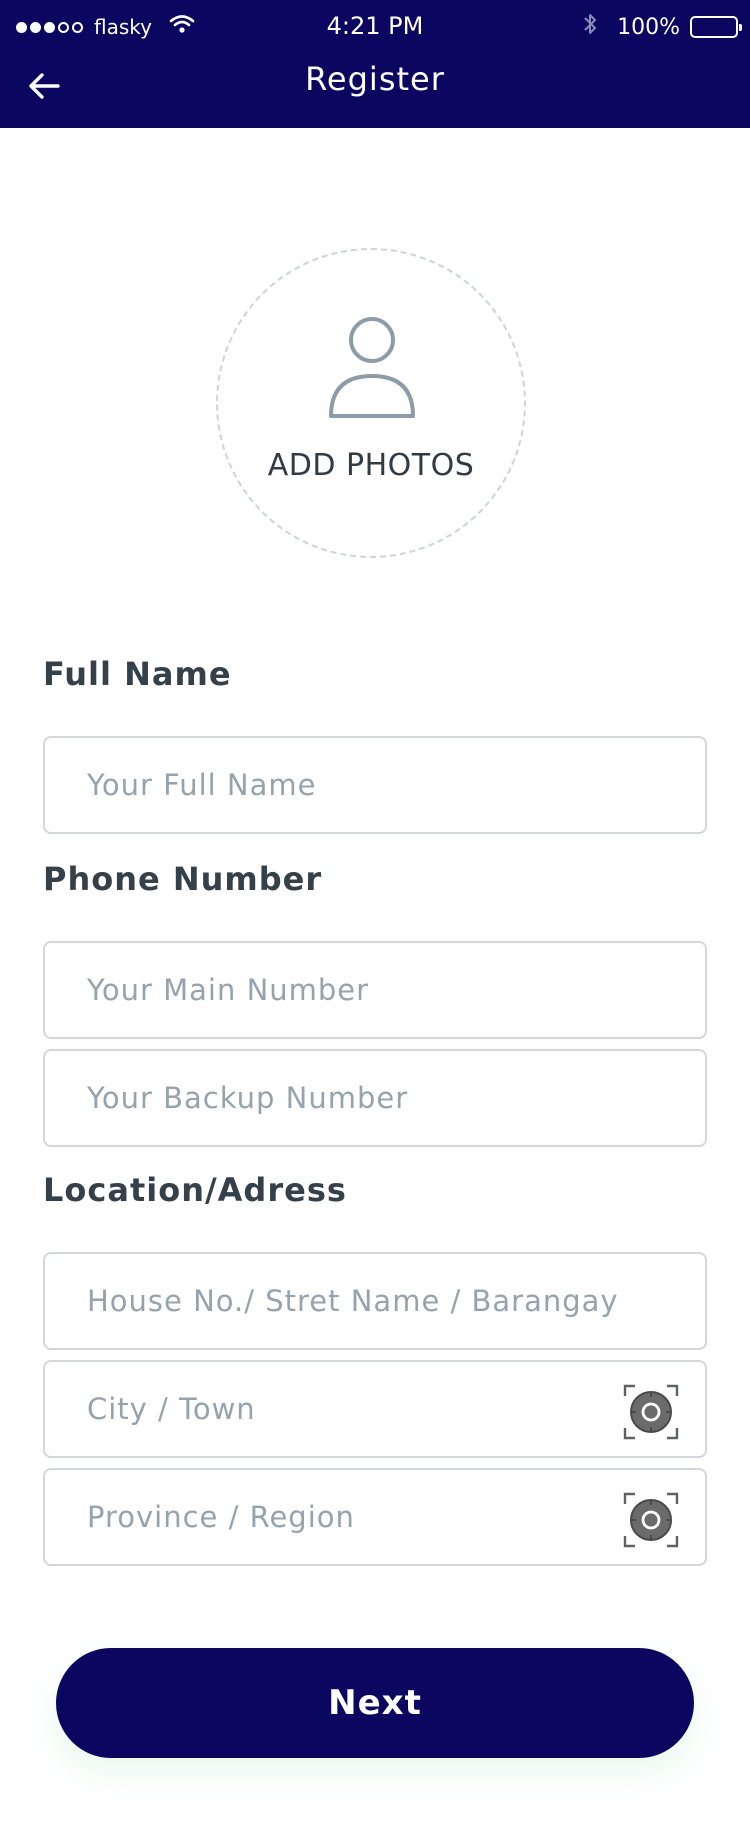  I want to click on province-input, so click(375, 1517).